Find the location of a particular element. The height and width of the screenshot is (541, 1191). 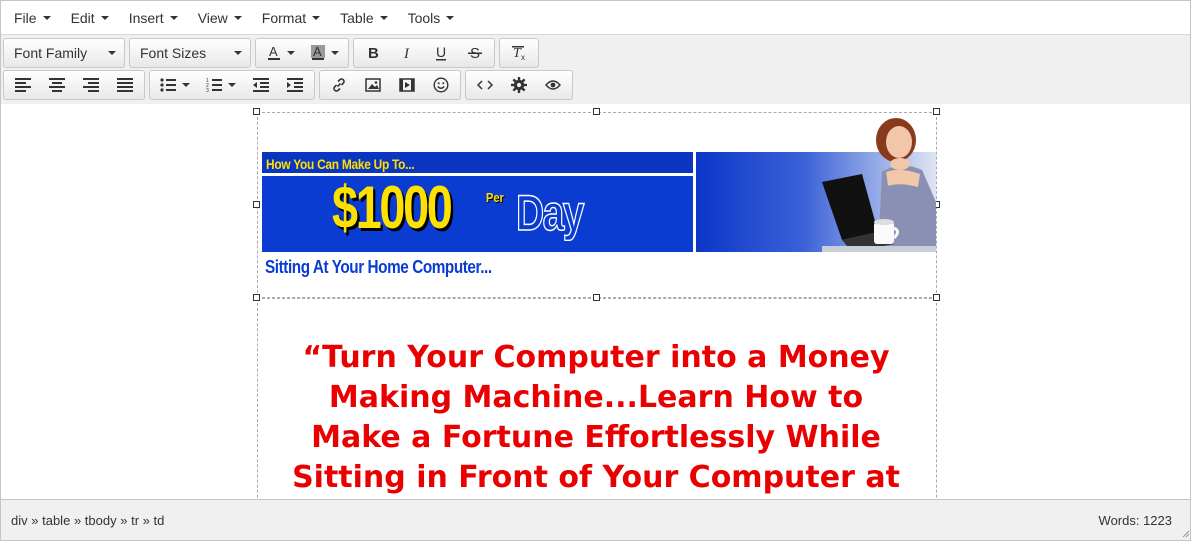

justify-icon is located at coordinates (125, 85).